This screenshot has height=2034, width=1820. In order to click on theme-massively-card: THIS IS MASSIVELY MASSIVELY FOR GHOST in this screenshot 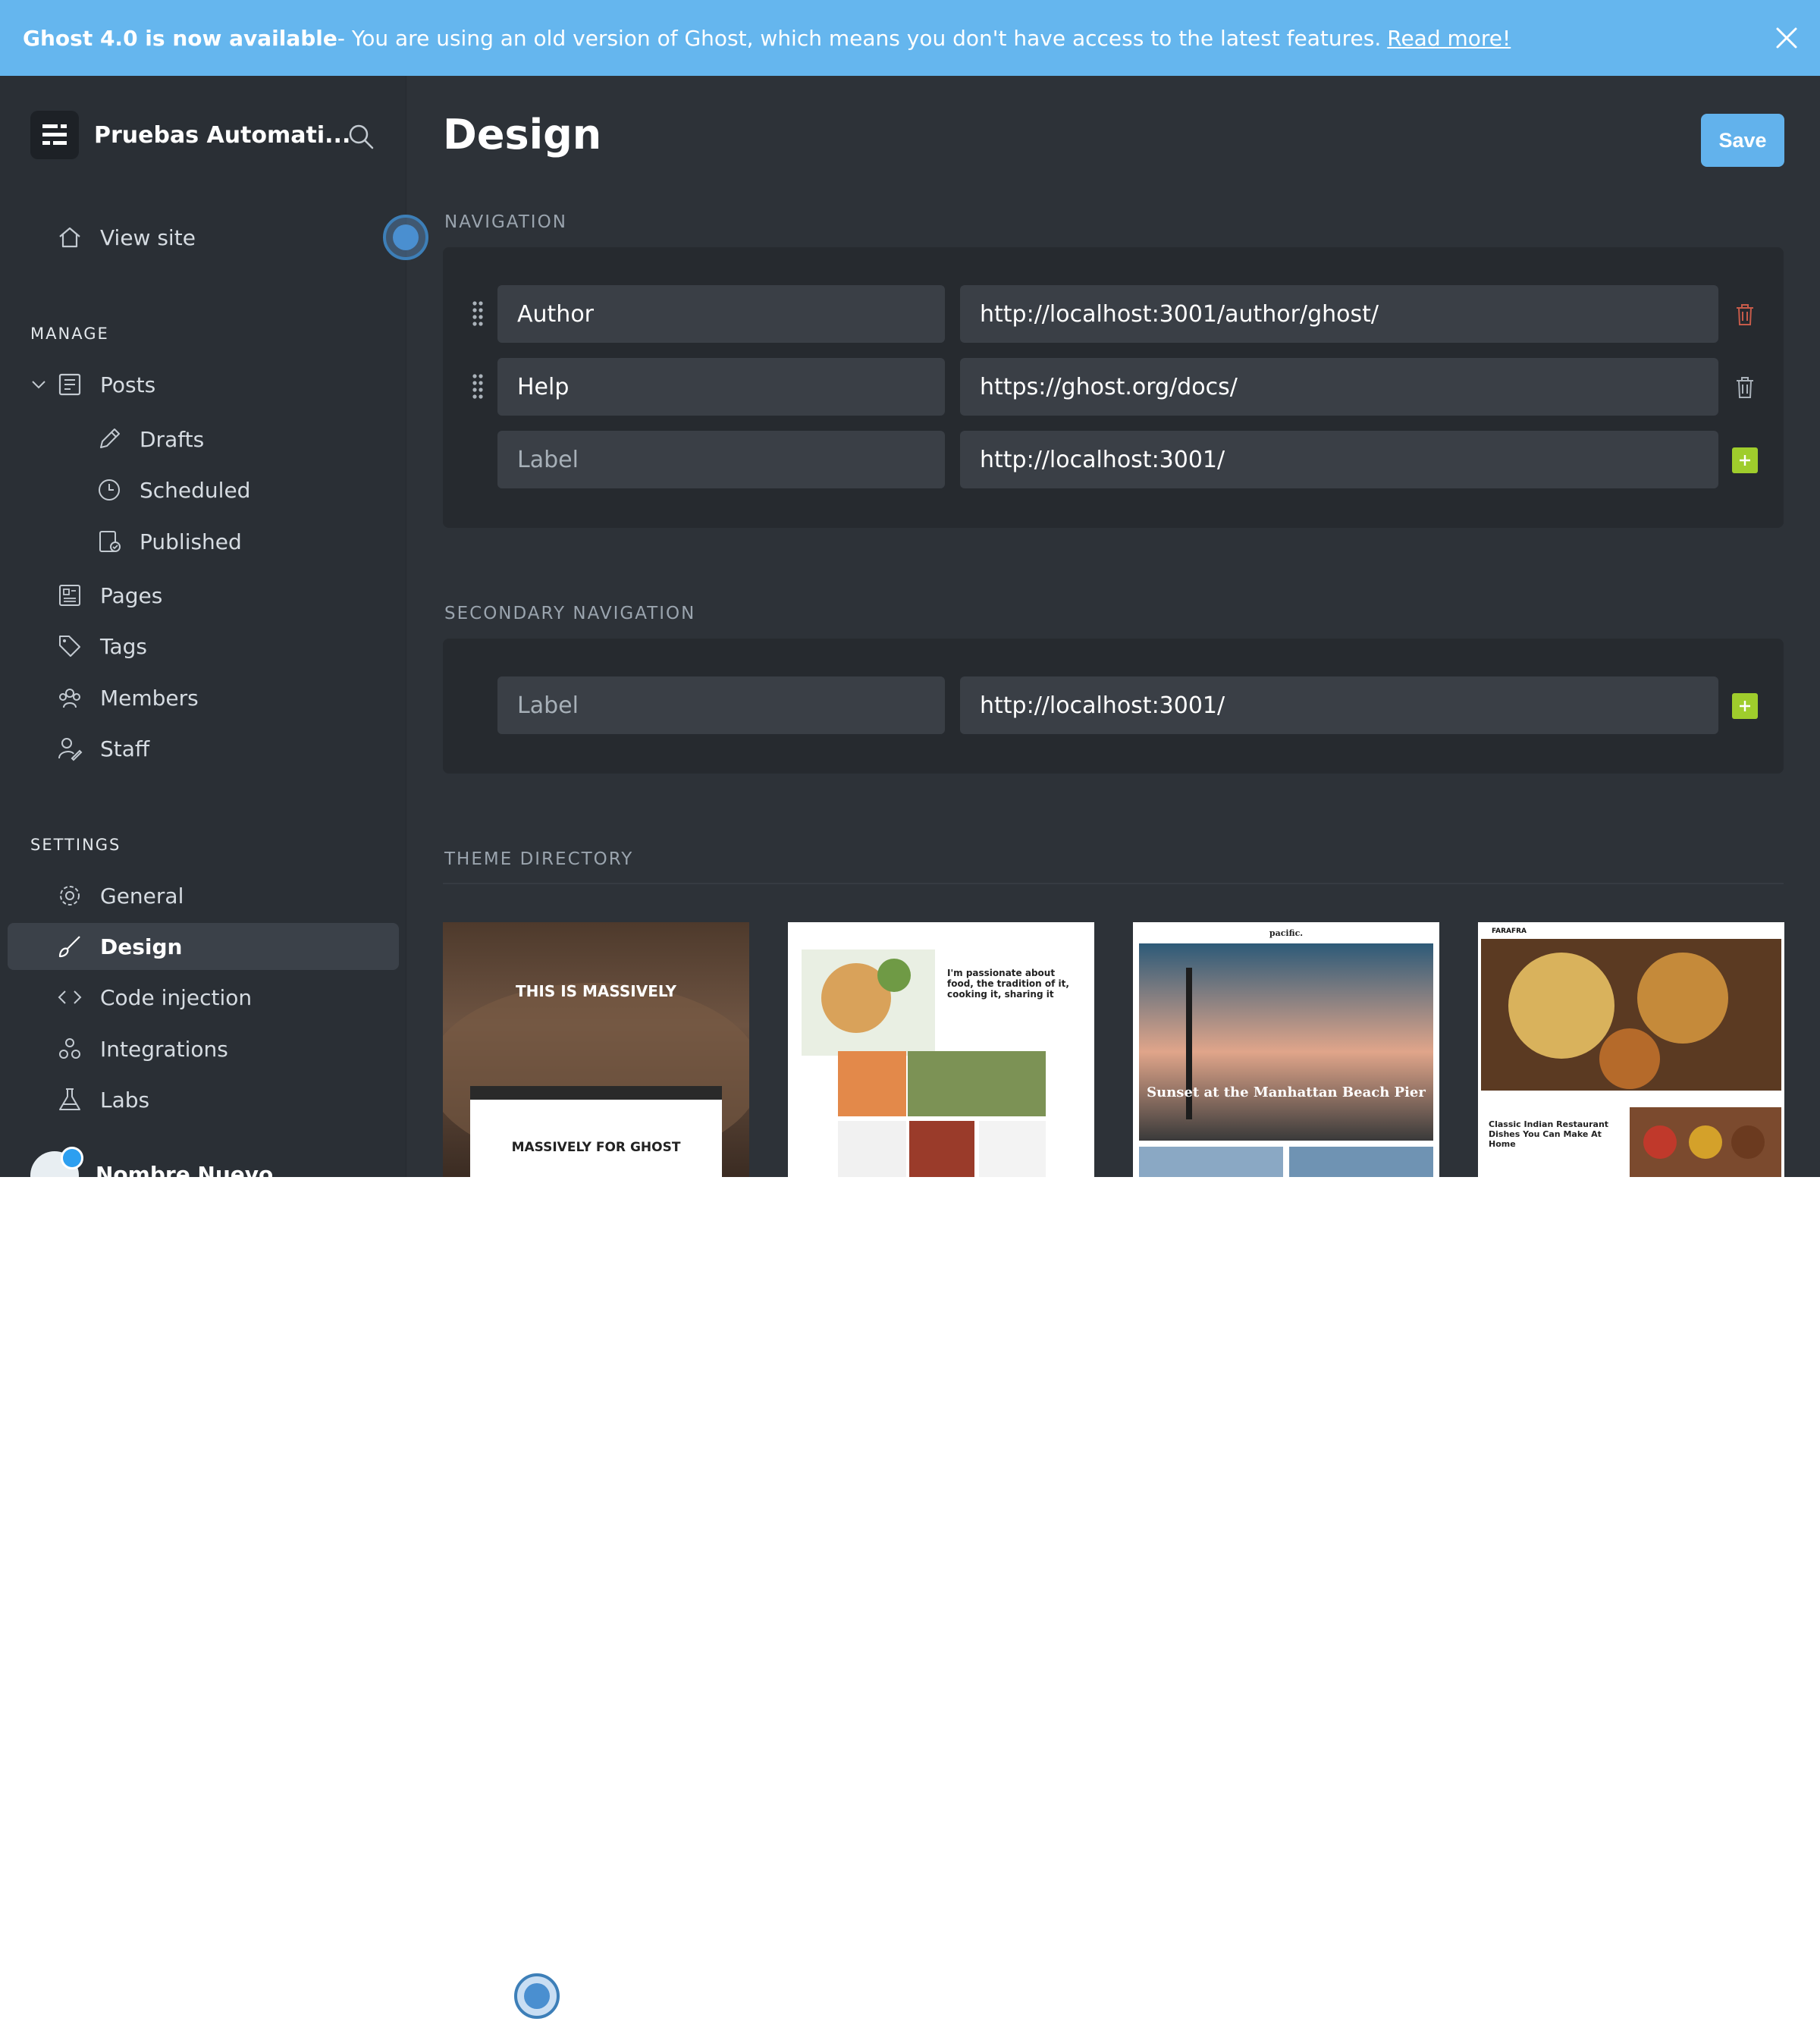, I will do `click(596, 1049)`.